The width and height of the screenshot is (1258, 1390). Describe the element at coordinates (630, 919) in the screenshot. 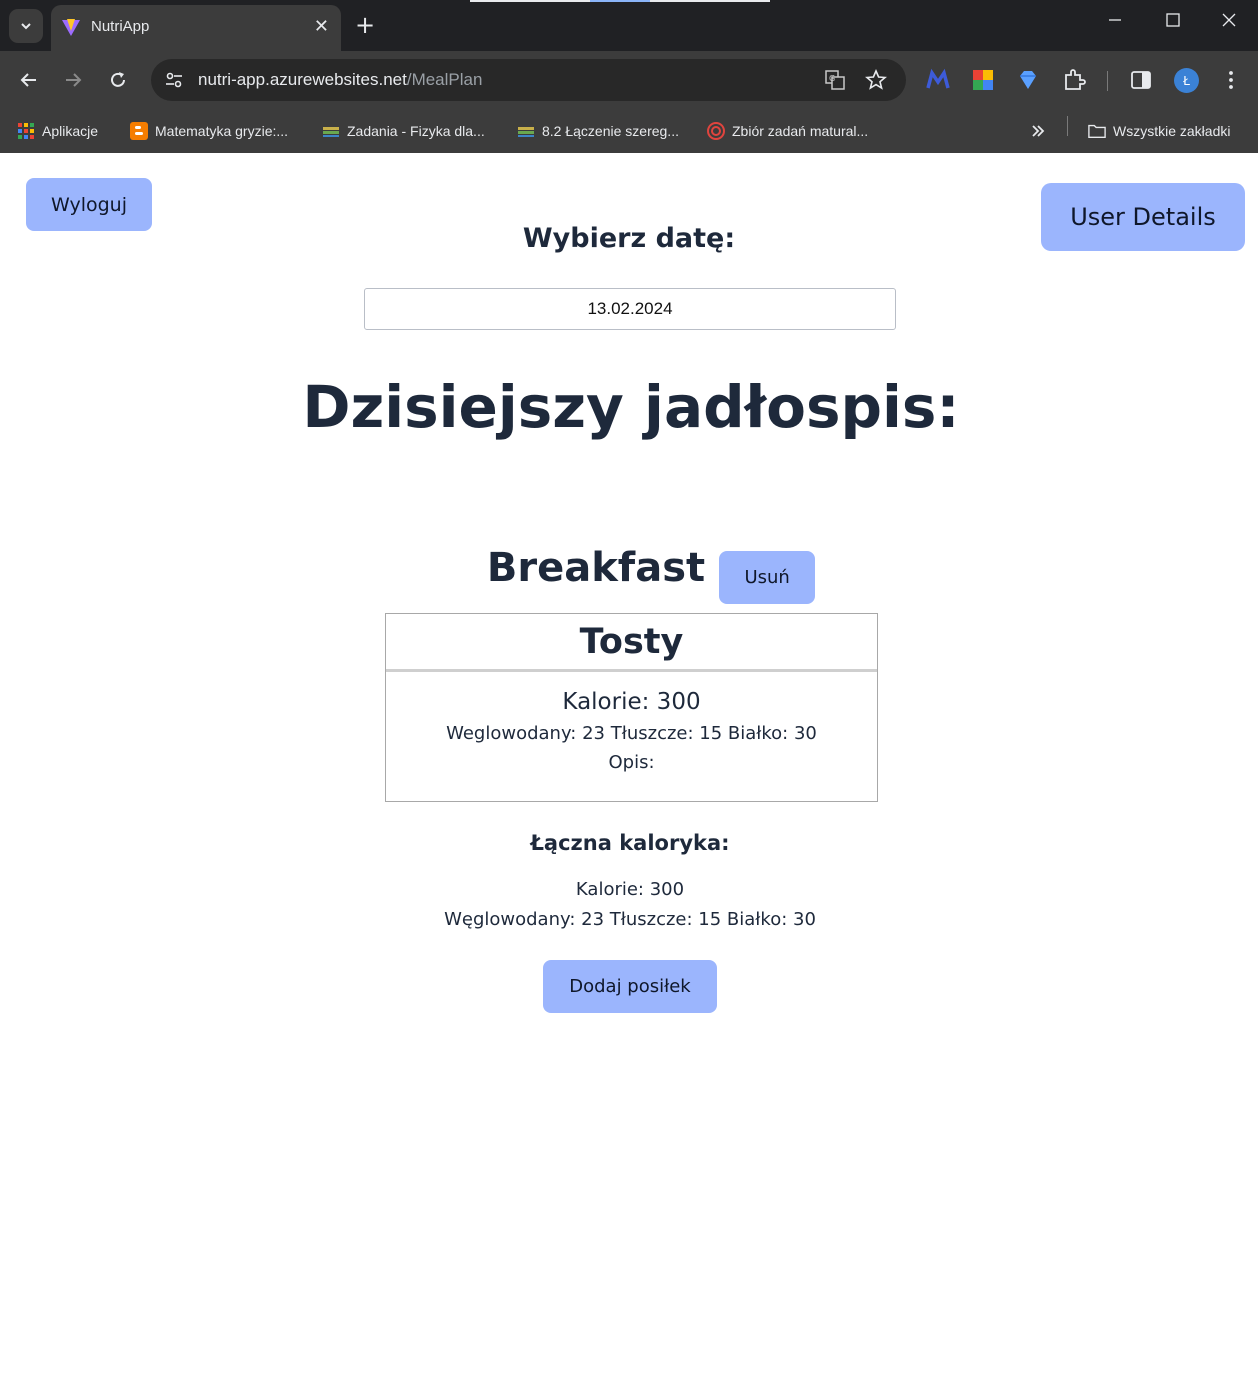

I see `total-macros: Węglowodany: 23 Tłuszcze: 15 Białko: 30` at that location.